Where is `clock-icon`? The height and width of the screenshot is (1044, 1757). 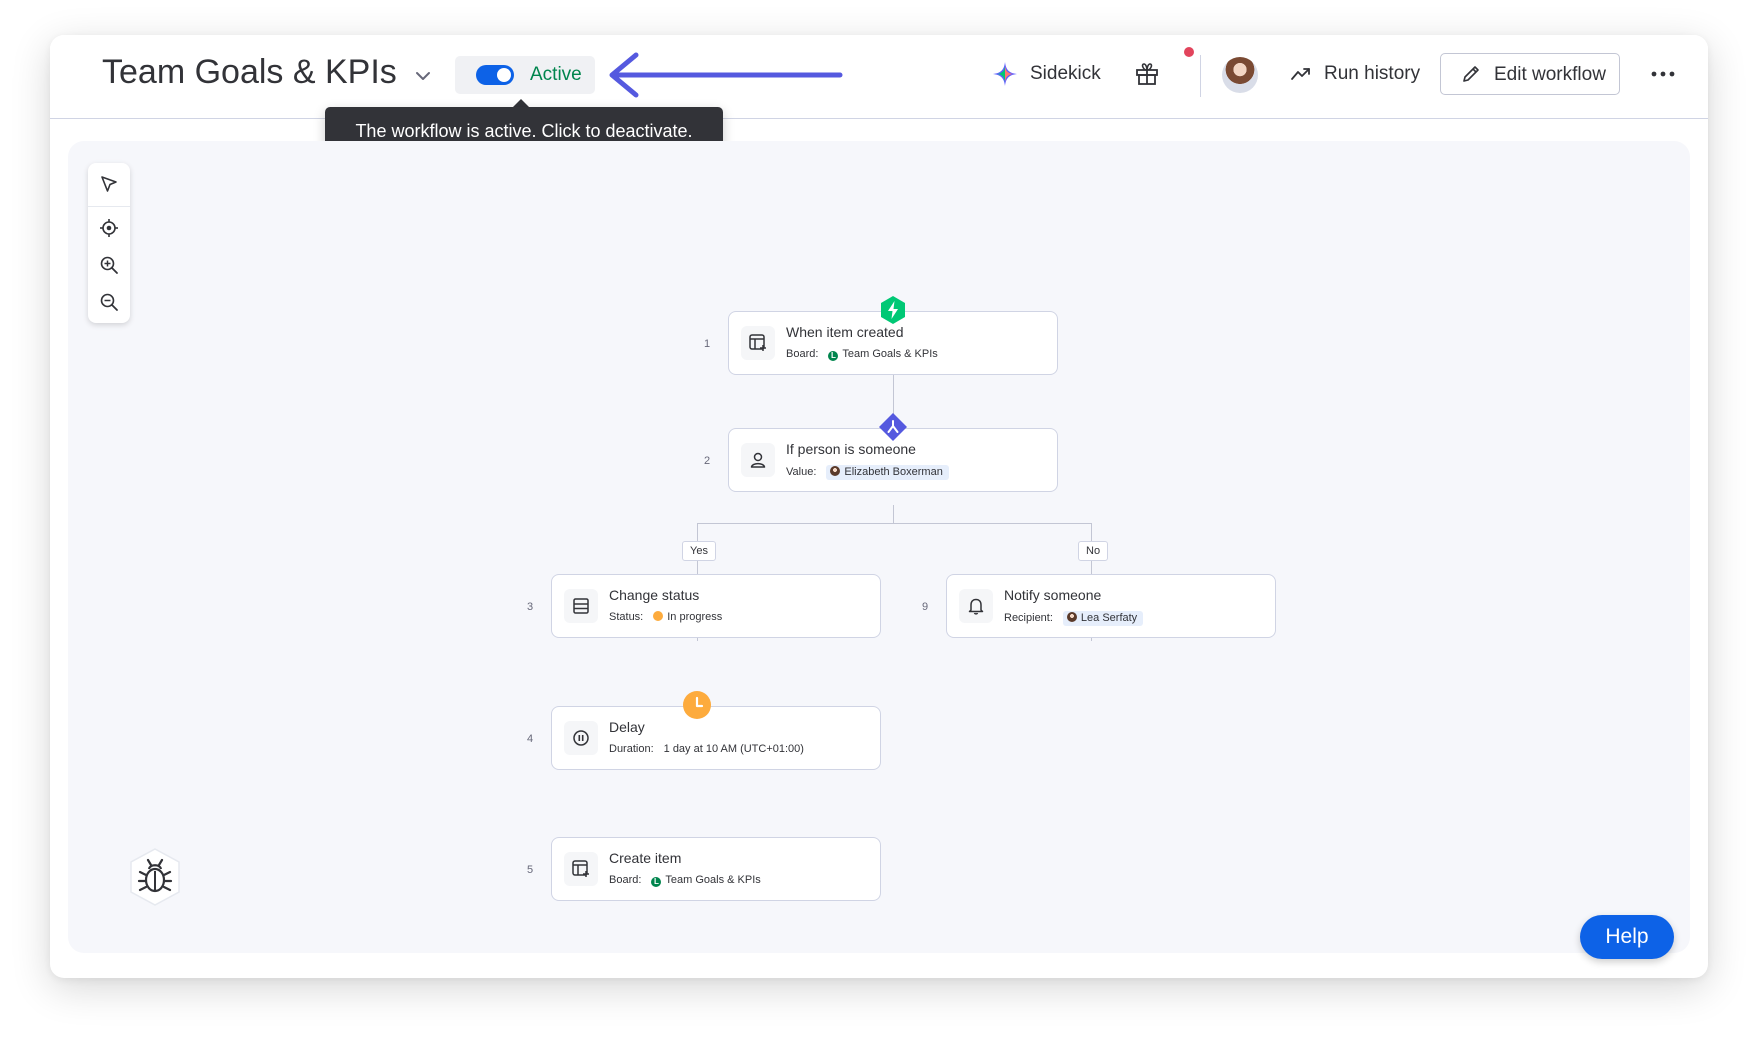 clock-icon is located at coordinates (697, 705).